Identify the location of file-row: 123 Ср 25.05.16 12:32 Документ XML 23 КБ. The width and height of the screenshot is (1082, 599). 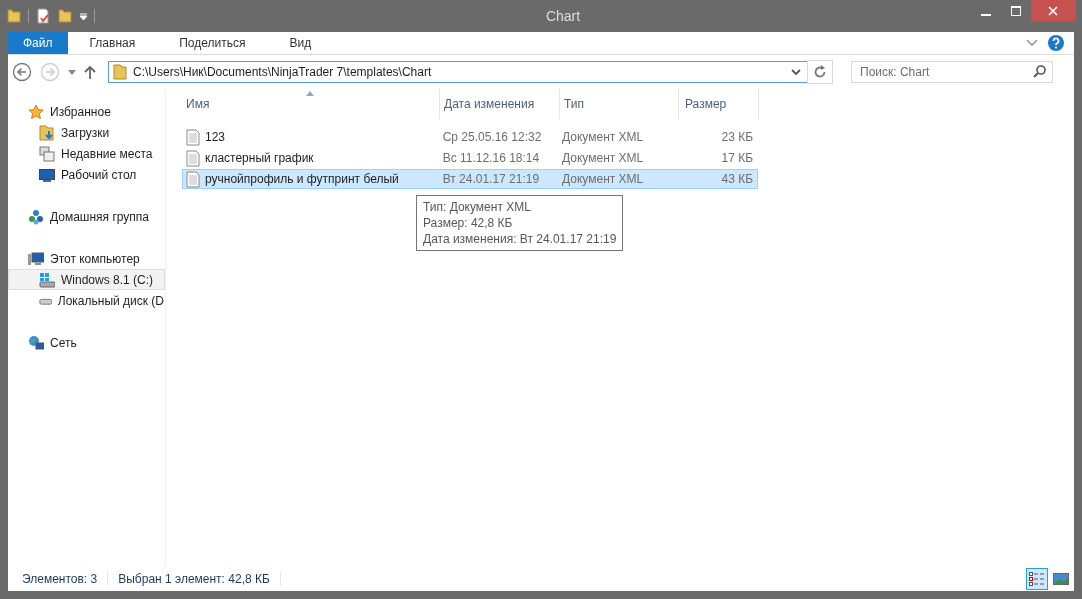
(470, 137).